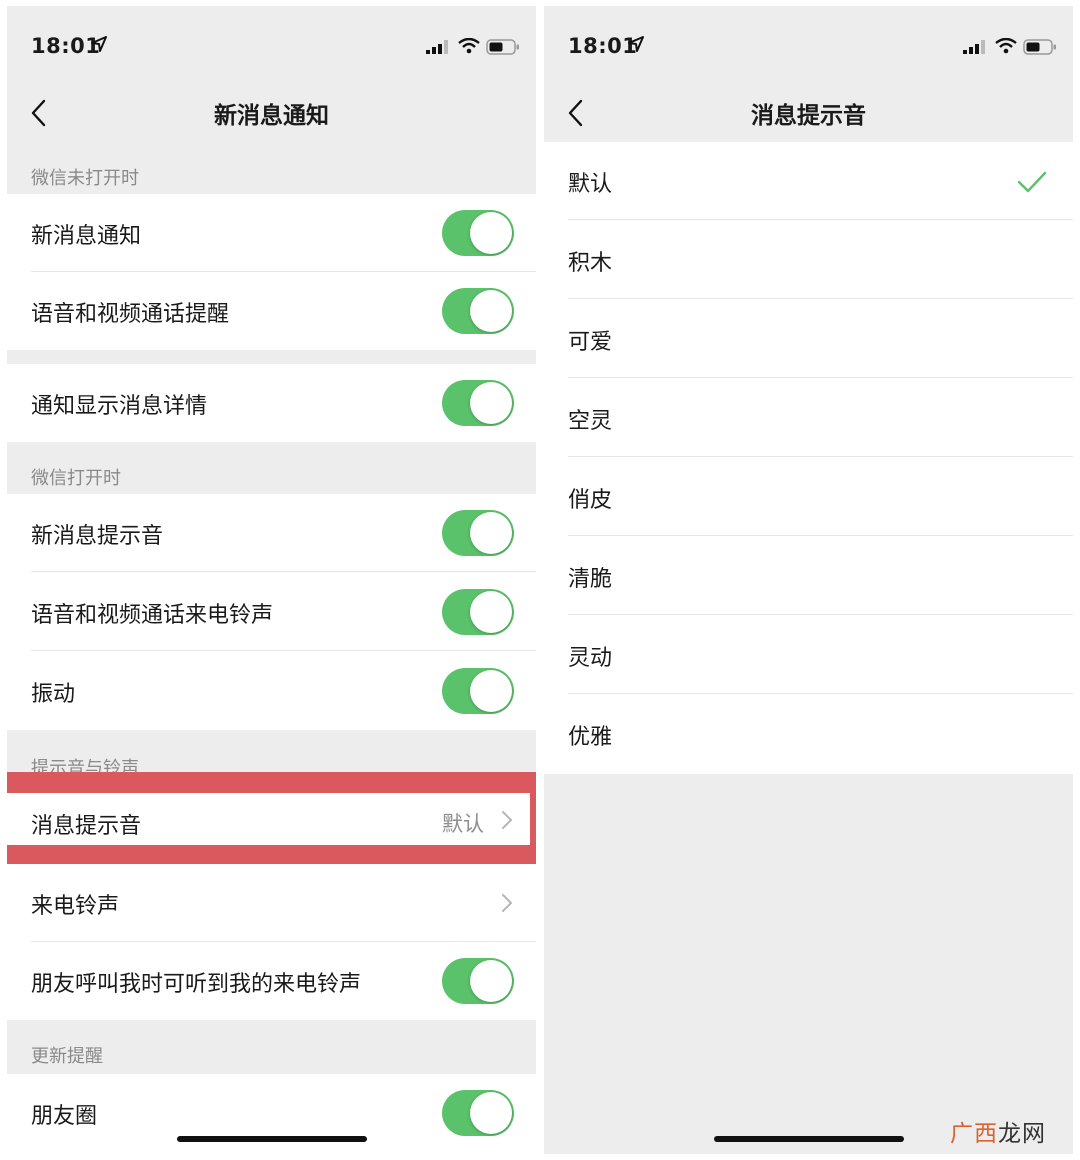 The height and width of the screenshot is (1160, 1080). I want to click on row-label: 朋友圈, so click(64, 1116).